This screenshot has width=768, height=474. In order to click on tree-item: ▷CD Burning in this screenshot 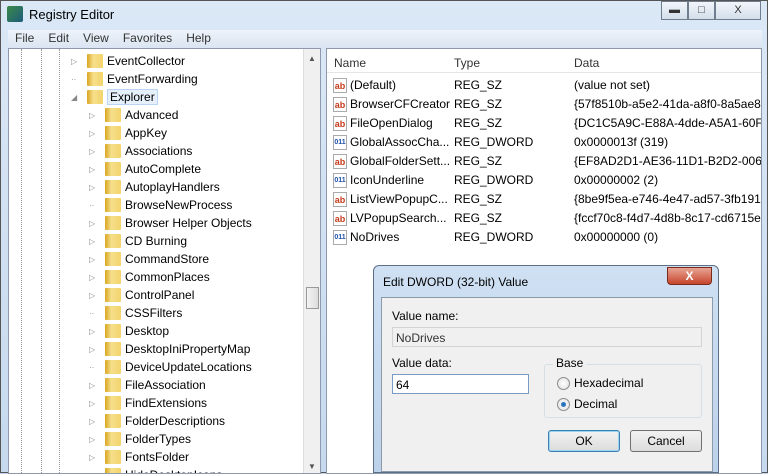, I will do `click(138, 241)`.